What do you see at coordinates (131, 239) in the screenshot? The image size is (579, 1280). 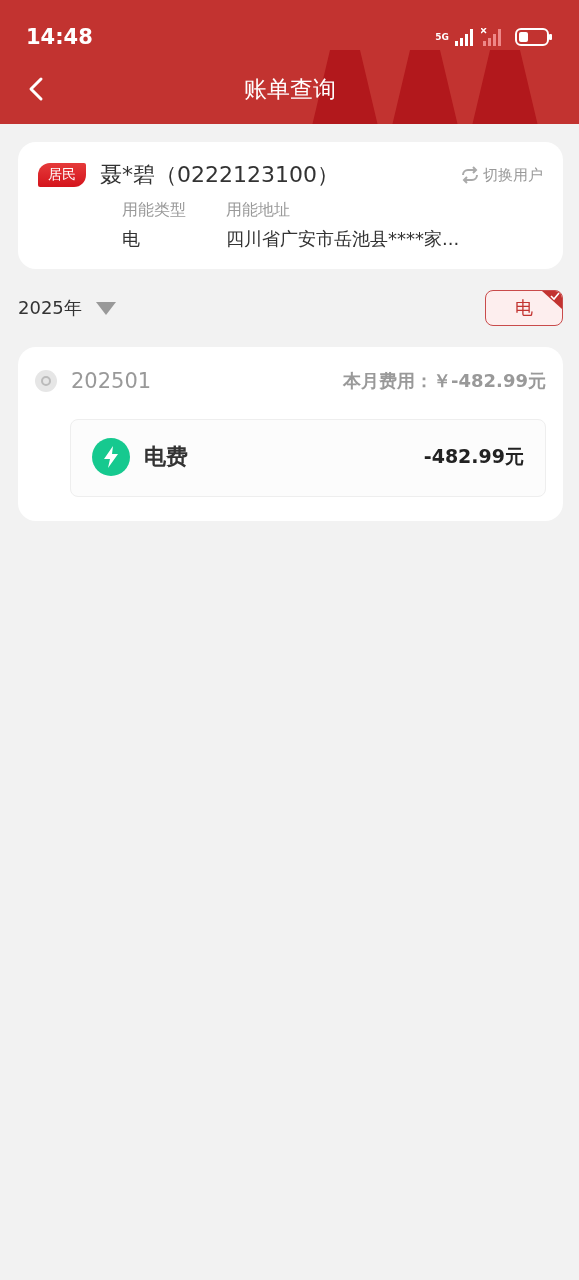 I see `field-value: 电` at bounding box center [131, 239].